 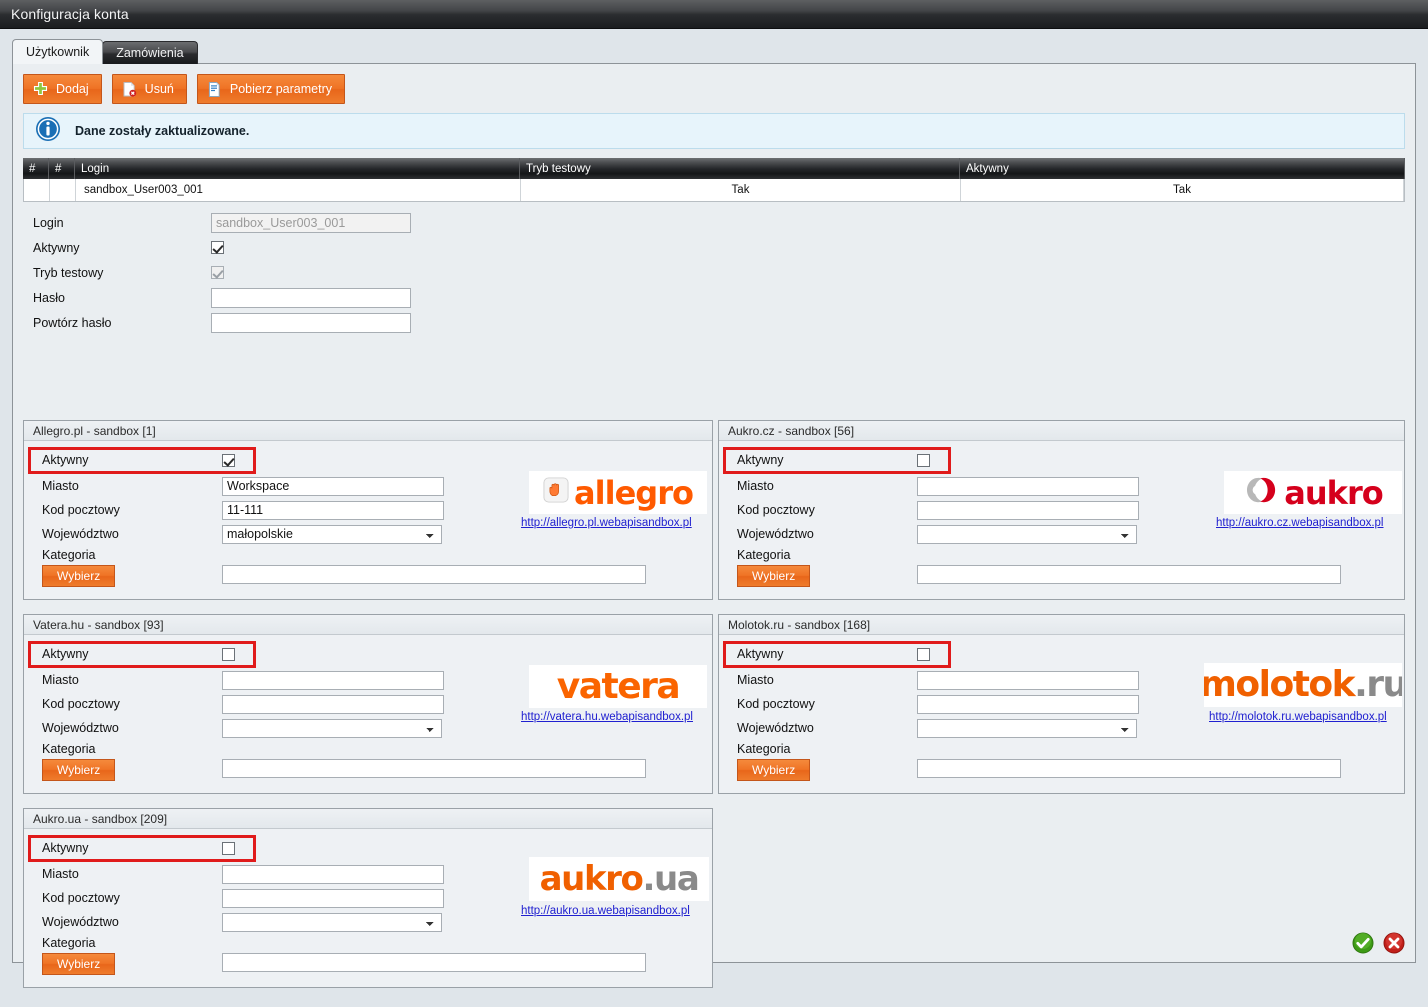 What do you see at coordinates (79, 576) in the screenshot?
I see `allegro-choose-category-button: Wybierz` at bounding box center [79, 576].